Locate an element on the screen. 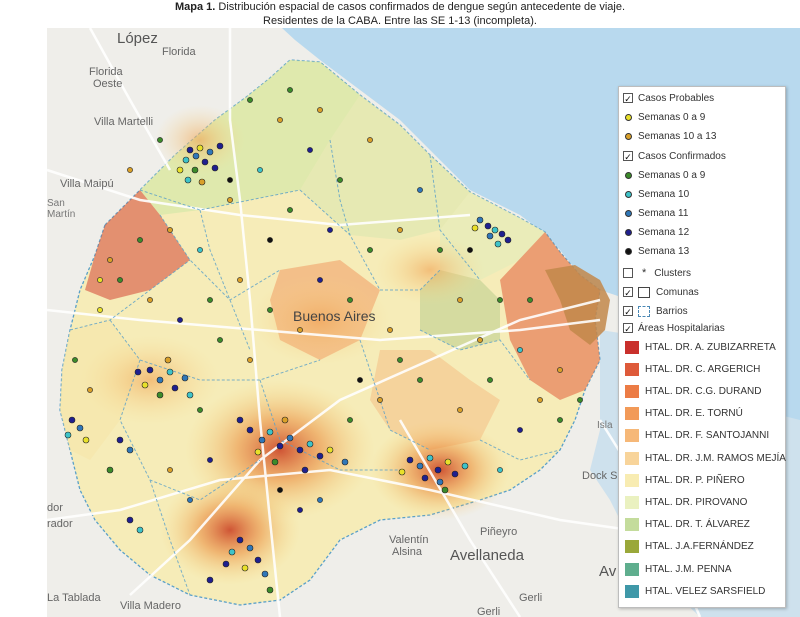  label-gerli-1: Gerli is located at coordinates (531, 598).